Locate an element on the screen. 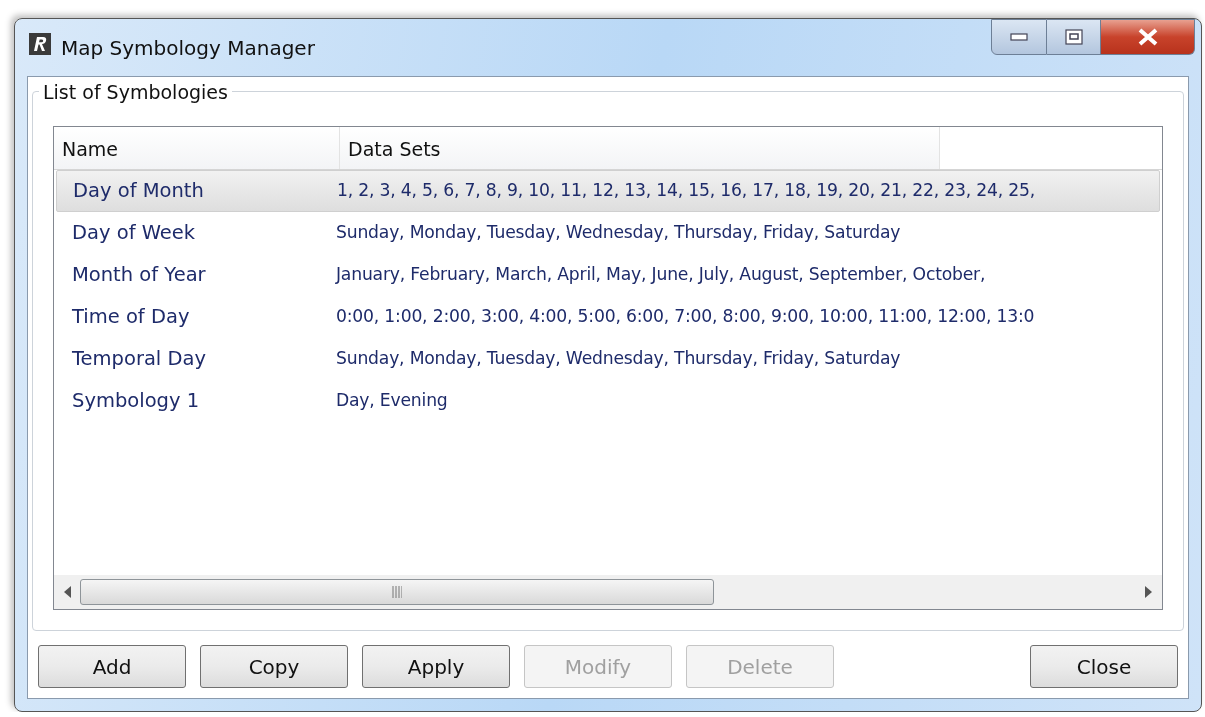 The width and height of the screenshot is (1205, 717). dialog-button: Apply is located at coordinates (436, 666).